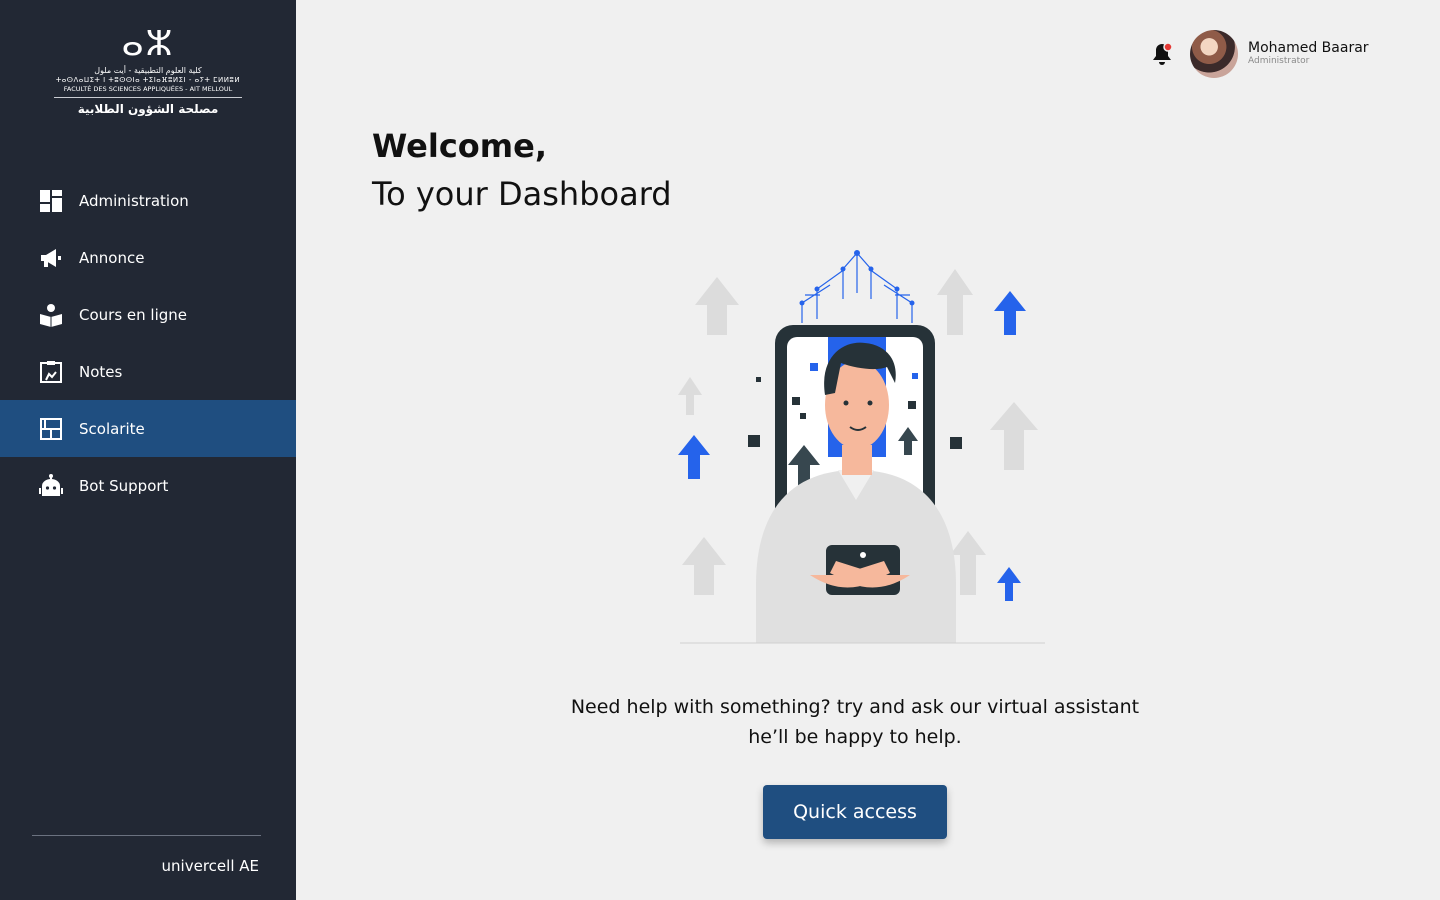 This screenshot has height=900, width=1440. I want to click on clipboard-icon, so click(51, 372).